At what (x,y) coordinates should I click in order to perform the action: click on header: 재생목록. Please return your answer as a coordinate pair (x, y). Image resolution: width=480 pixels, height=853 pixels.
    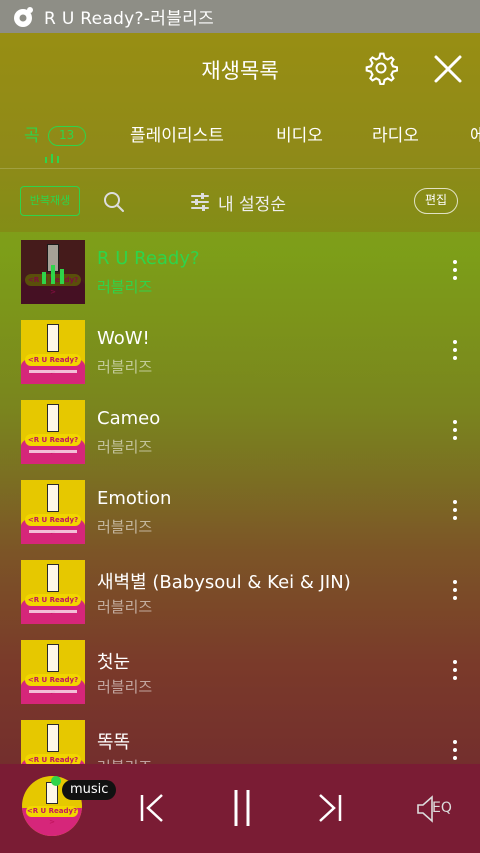
    Looking at the image, I should click on (240, 68).